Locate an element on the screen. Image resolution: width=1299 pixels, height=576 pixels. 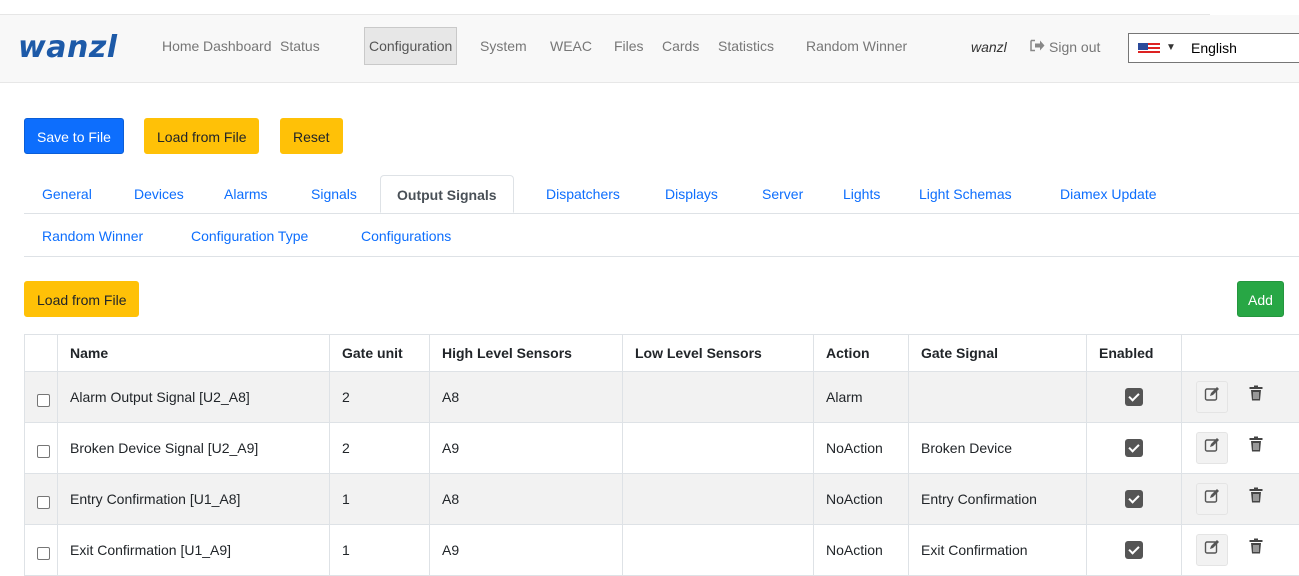
tab-dispatchers: Dispatchers is located at coordinates (583, 194).